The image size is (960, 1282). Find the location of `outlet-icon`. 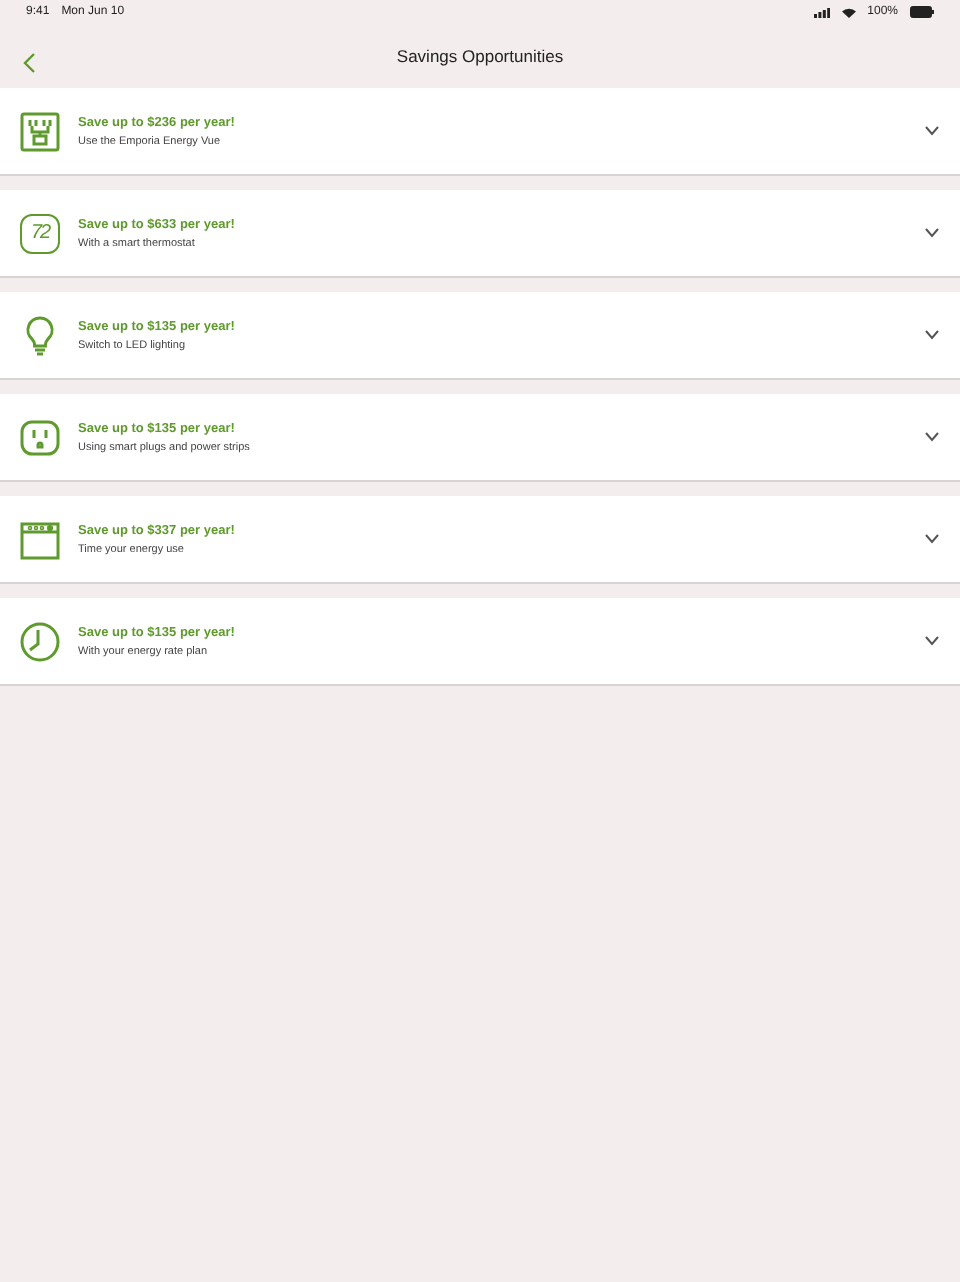

outlet-icon is located at coordinates (40, 437).